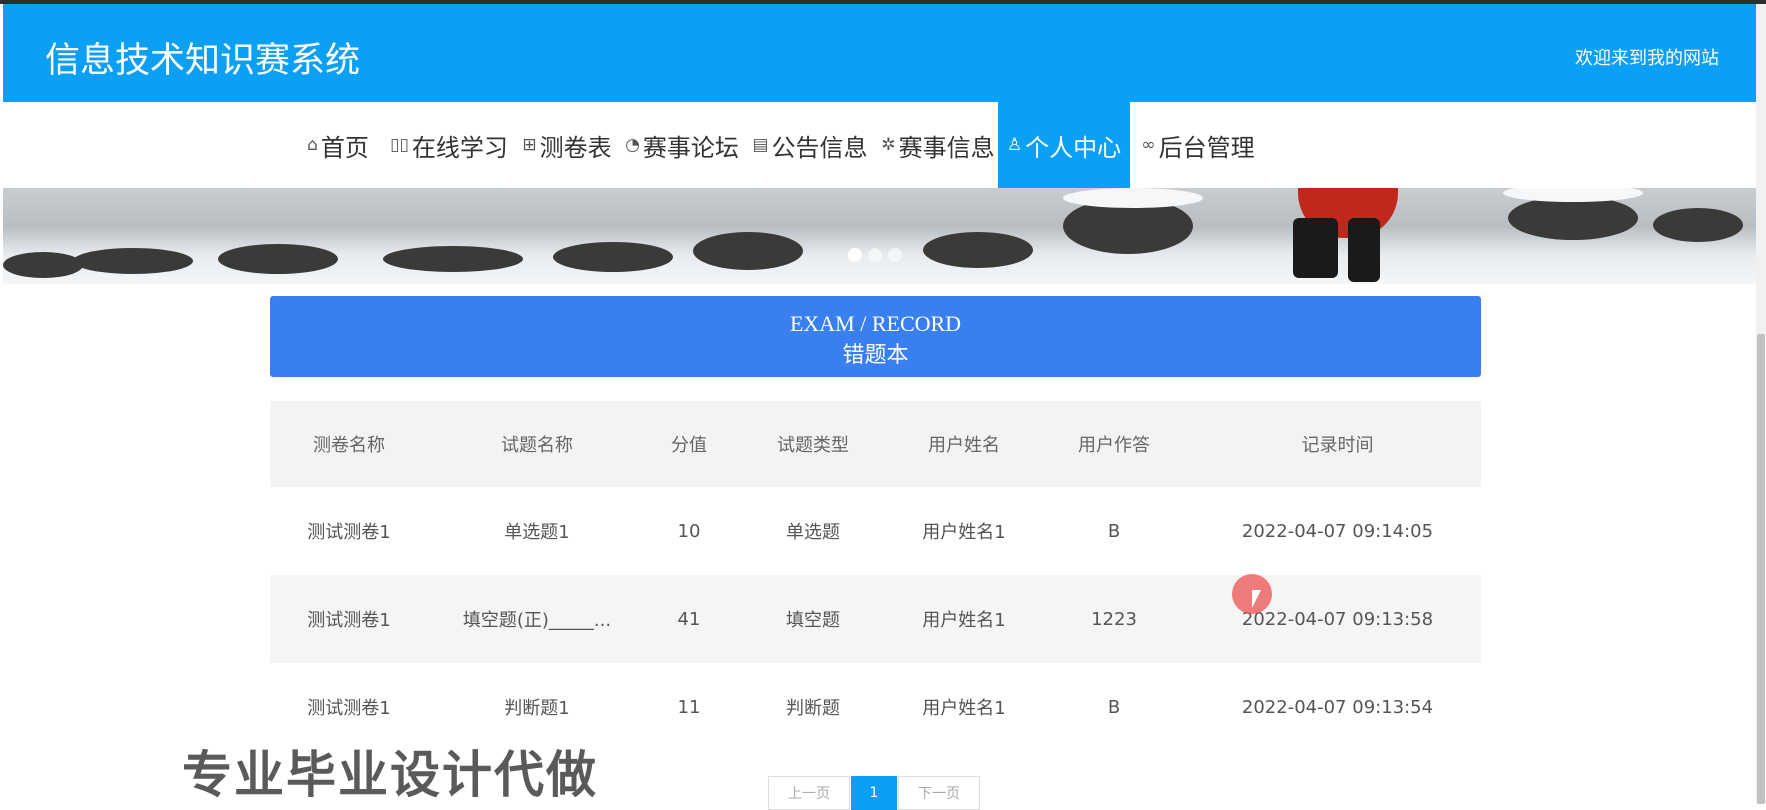 The image size is (1766, 810). I want to click on table-cell: 11, so click(689, 707).